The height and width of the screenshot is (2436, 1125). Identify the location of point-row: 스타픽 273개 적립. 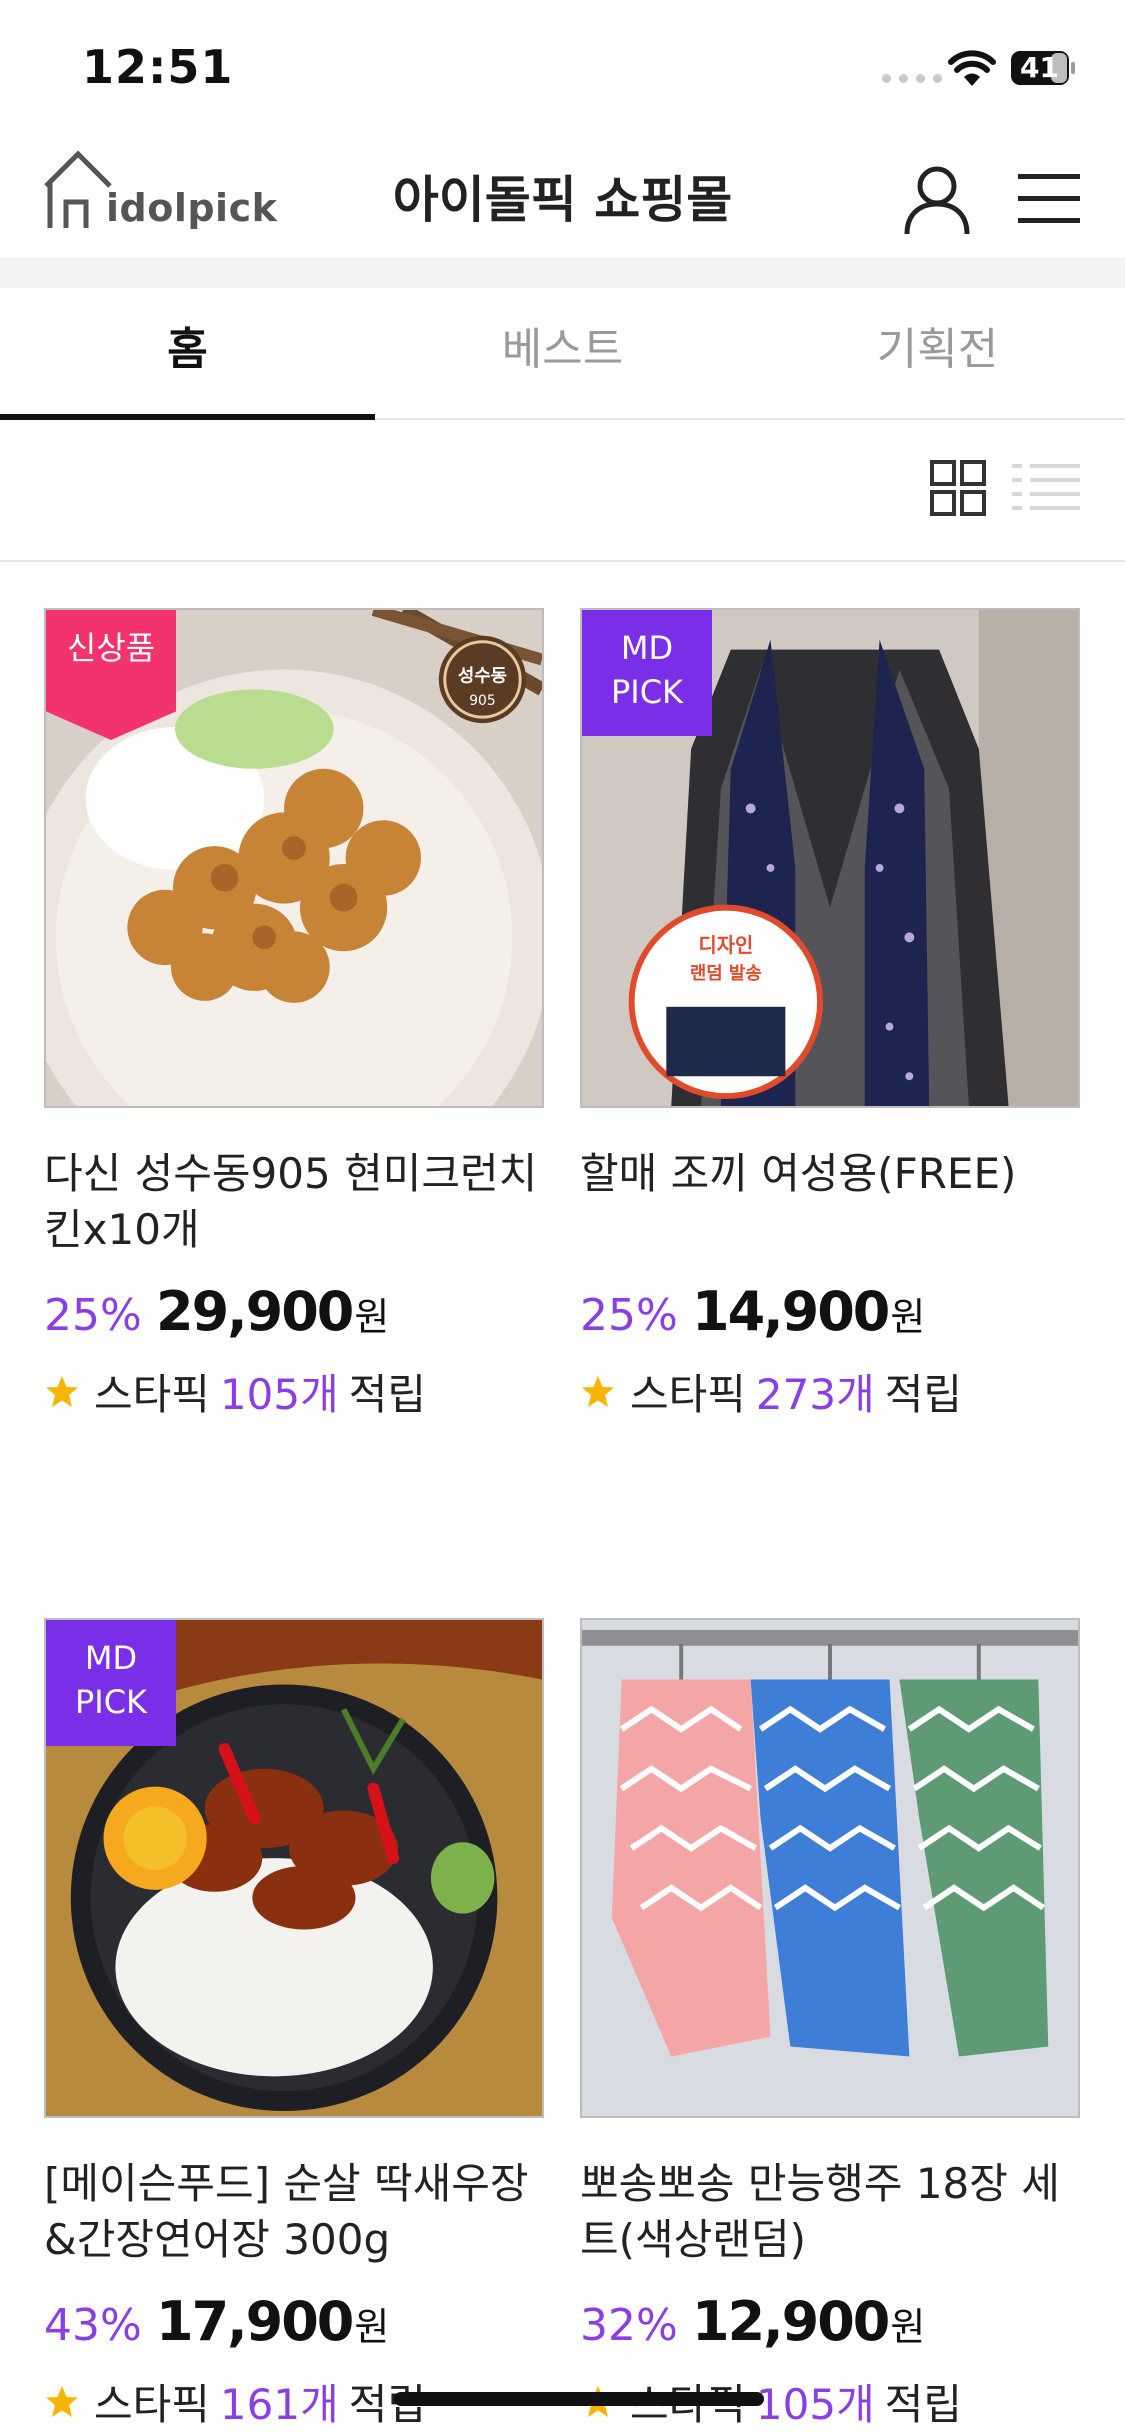
(830, 1391).